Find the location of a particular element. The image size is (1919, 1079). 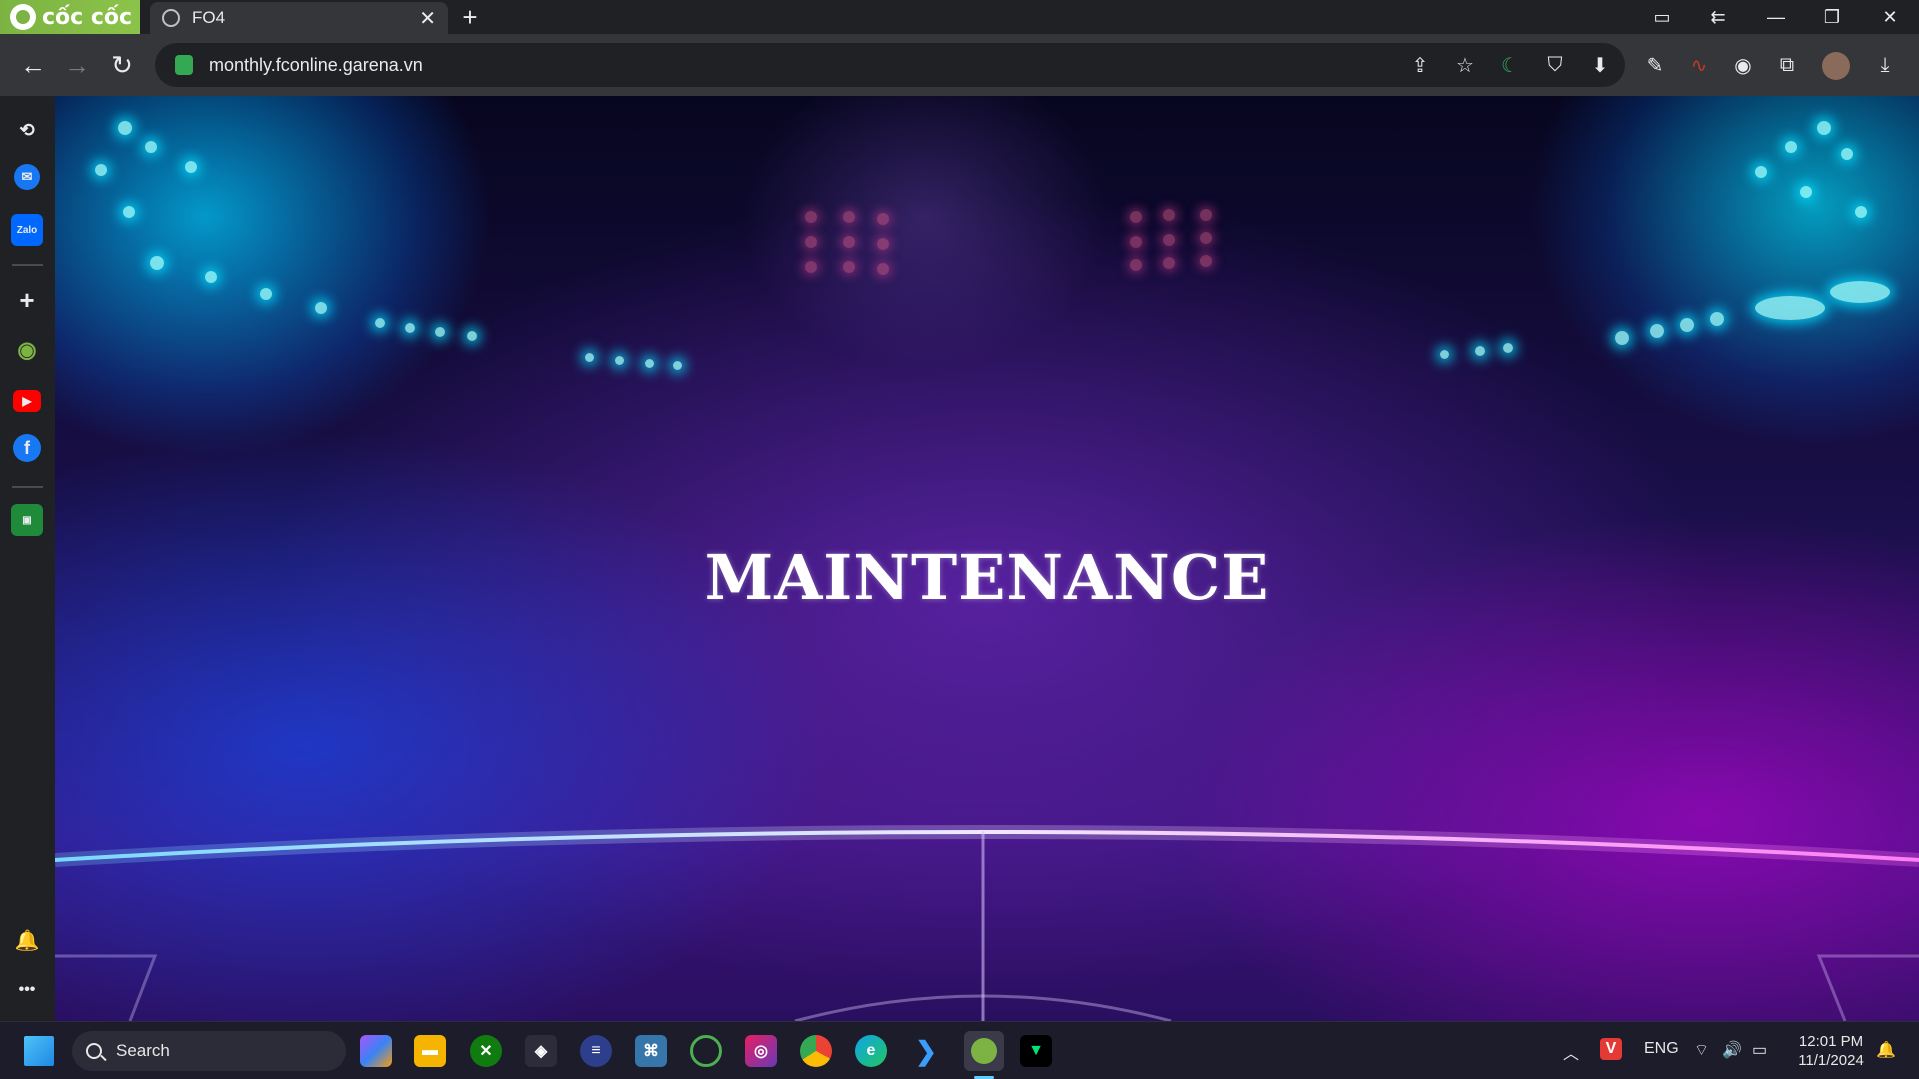

extensions-puzzle-icon: ⧉ is located at coordinates (1787, 65).